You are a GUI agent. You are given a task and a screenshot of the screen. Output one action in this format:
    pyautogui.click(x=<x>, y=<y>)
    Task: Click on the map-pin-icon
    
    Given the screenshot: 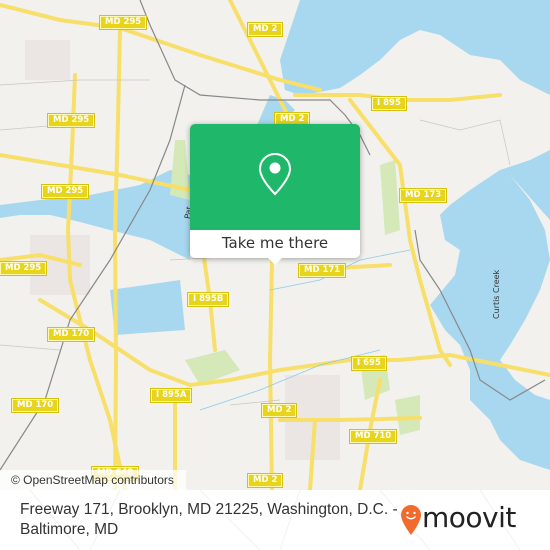 What is the action you would take?
    pyautogui.click(x=275, y=174)
    